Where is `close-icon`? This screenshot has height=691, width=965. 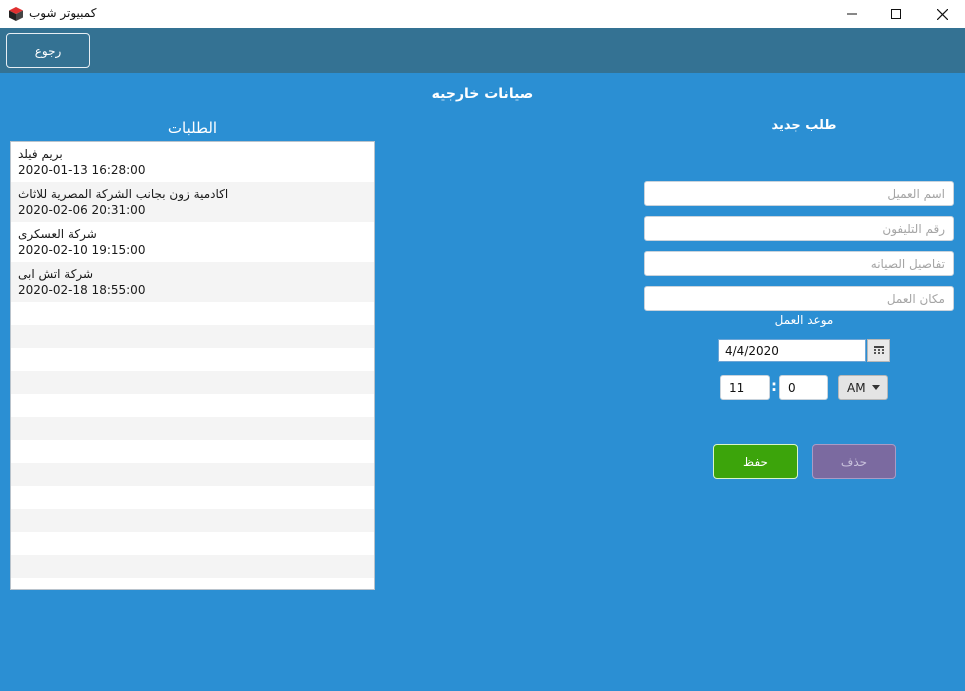 close-icon is located at coordinates (942, 14).